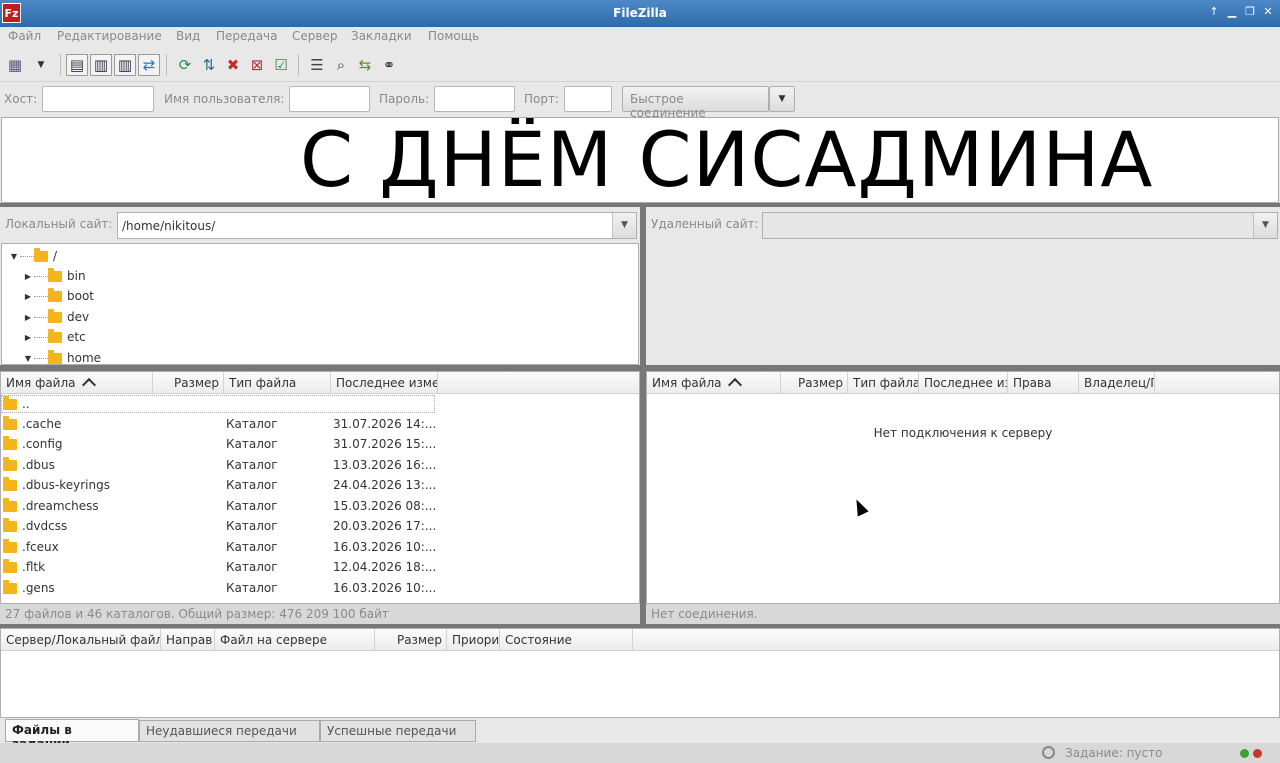 This screenshot has height=763, width=1280. What do you see at coordinates (320, 404) in the screenshot?
I see `table-row: ..` at bounding box center [320, 404].